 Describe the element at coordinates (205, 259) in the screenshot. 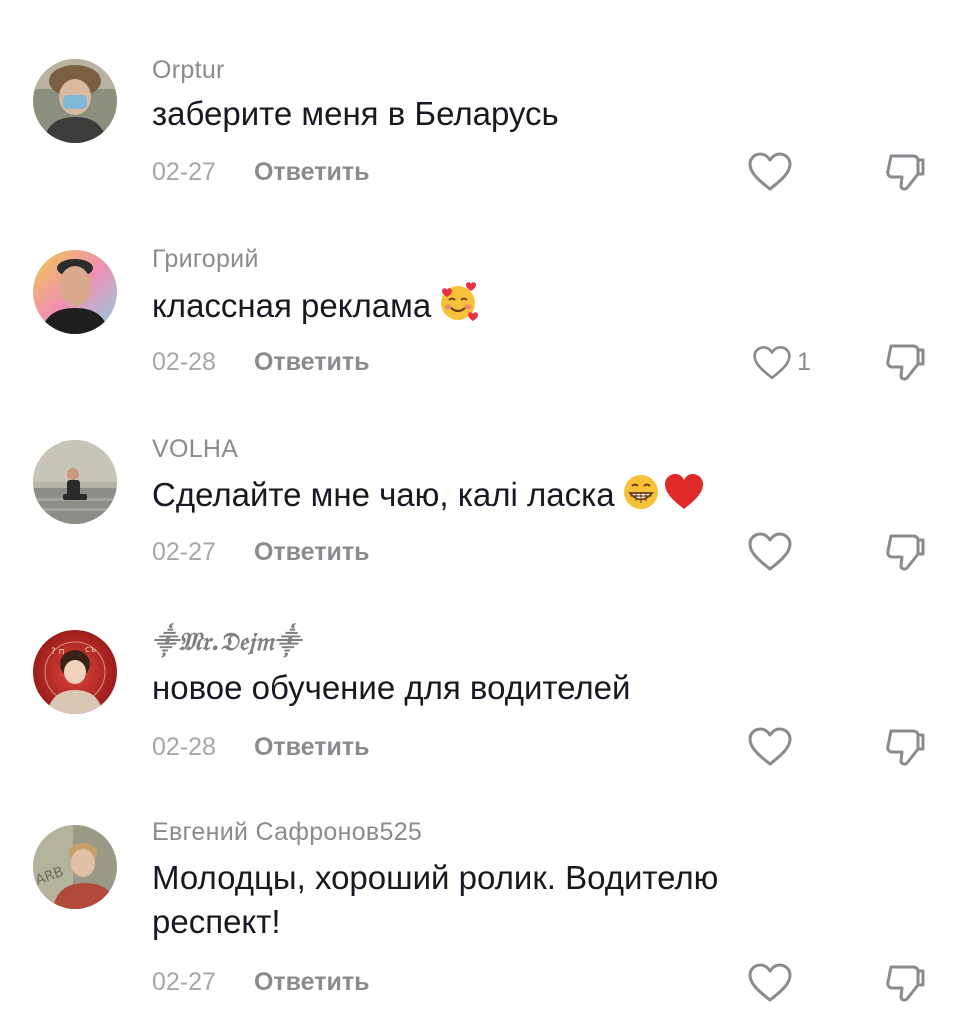

I see `comment-username: Григорий` at that location.